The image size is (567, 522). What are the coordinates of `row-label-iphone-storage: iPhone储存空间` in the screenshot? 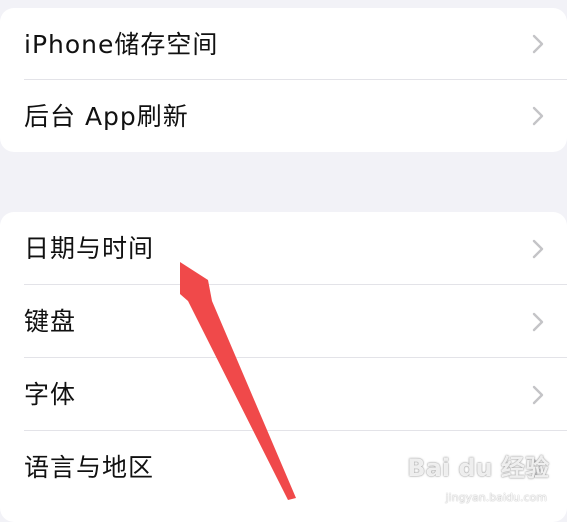 It's located at (121, 44).